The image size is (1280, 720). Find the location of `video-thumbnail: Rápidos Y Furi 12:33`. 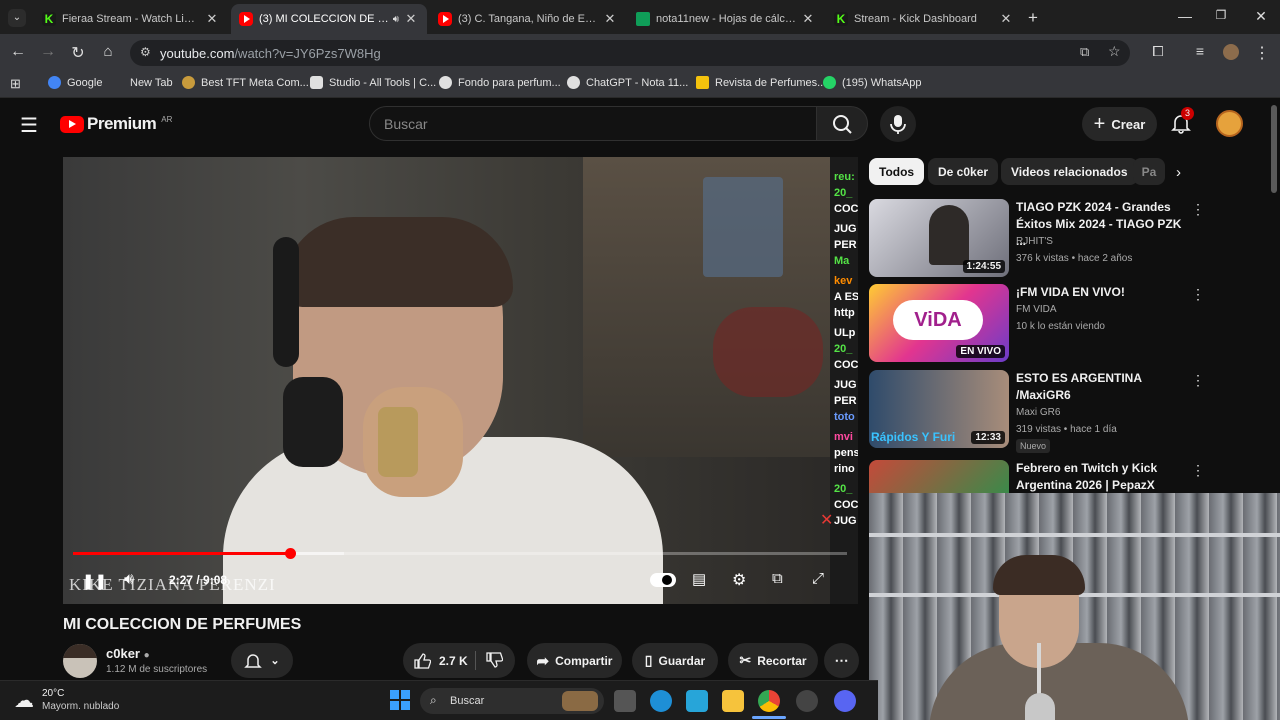

video-thumbnail: Rápidos Y Furi 12:33 is located at coordinates (939, 409).